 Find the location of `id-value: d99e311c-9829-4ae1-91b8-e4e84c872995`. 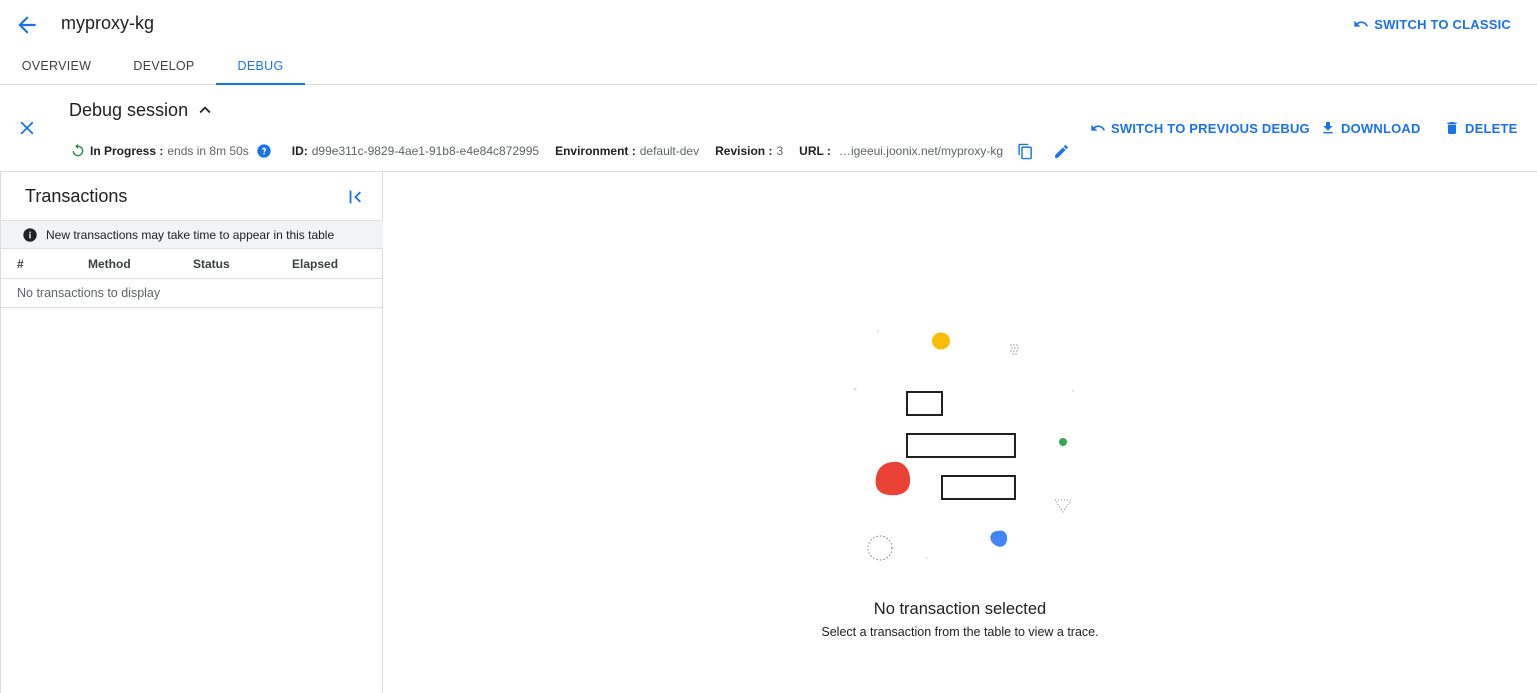

id-value: d99e311c-9829-4ae1-91b8-e4e84c872995 is located at coordinates (425, 151).